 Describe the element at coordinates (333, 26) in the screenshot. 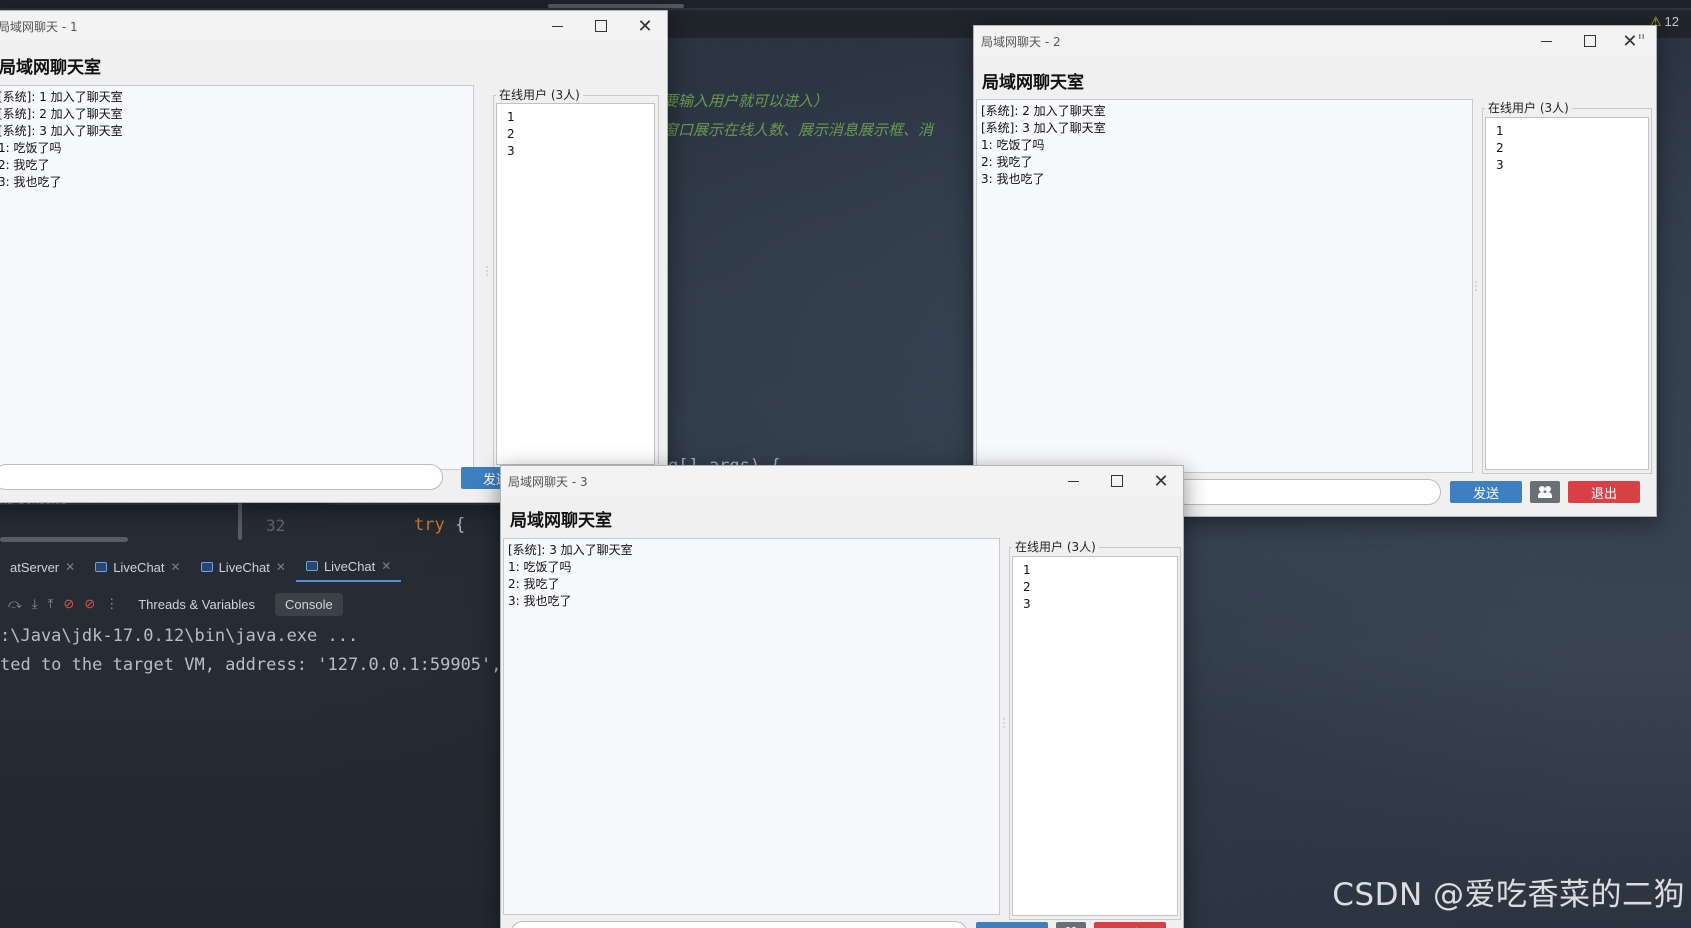

I see `window-titlebar: 局域网聊天 - 1 ✕` at that location.